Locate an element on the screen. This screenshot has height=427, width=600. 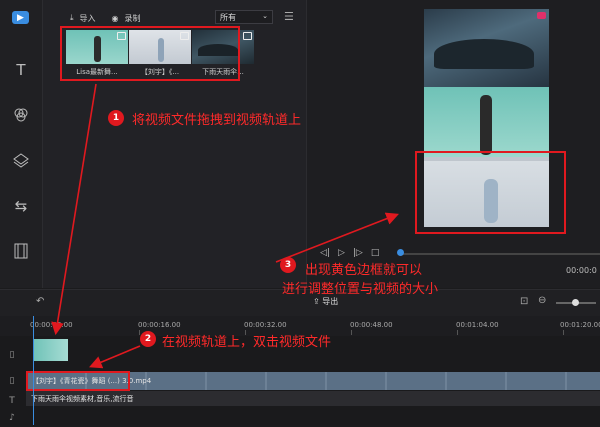
arrow-step3 is located at coordinates (337, 237).